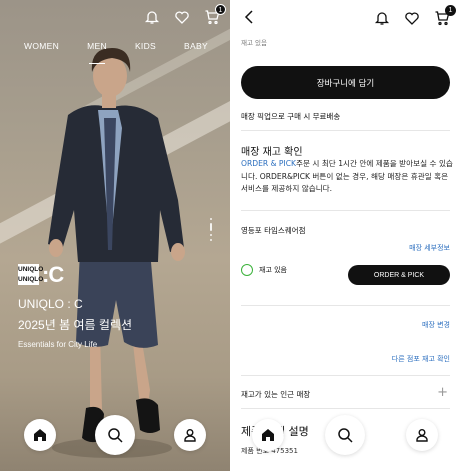 This screenshot has height=471, width=460. What do you see at coordinates (442, 392) in the screenshot?
I see `plus-icon: +` at bounding box center [442, 392].